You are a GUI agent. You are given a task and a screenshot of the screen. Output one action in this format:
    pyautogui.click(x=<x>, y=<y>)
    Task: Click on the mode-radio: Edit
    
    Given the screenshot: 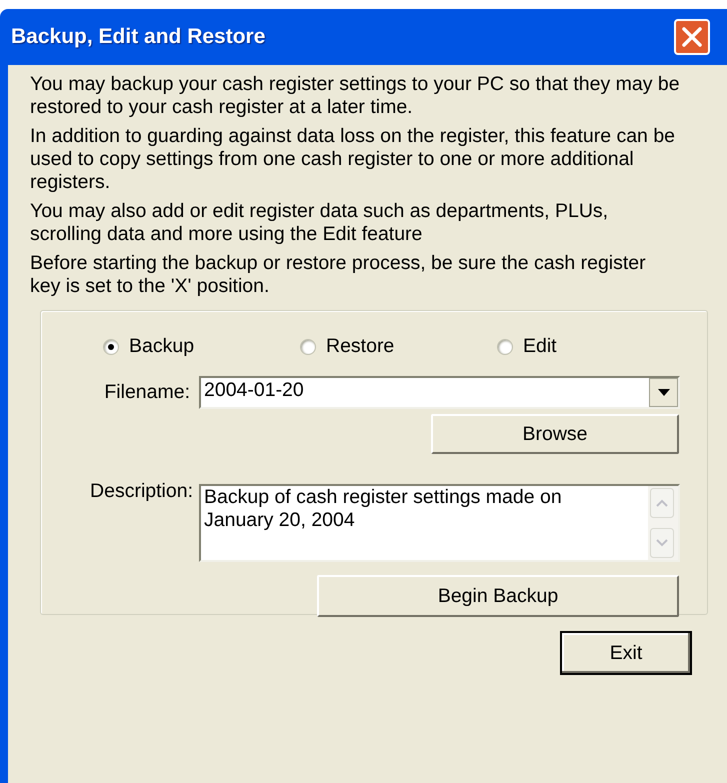 What is the action you would take?
    pyautogui.click(x=595, y=346)
    